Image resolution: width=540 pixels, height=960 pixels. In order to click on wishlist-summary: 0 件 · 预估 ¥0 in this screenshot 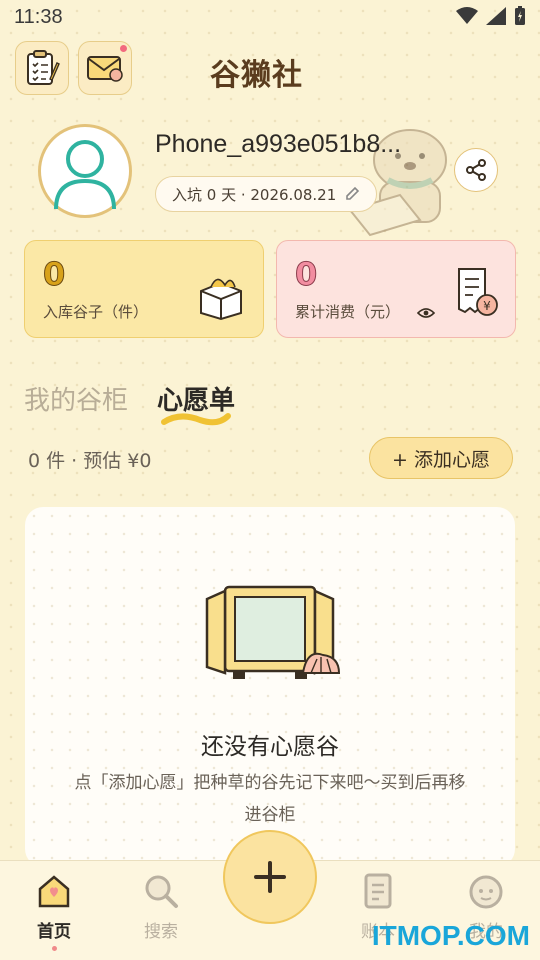, I will do `click(90, 461)`.